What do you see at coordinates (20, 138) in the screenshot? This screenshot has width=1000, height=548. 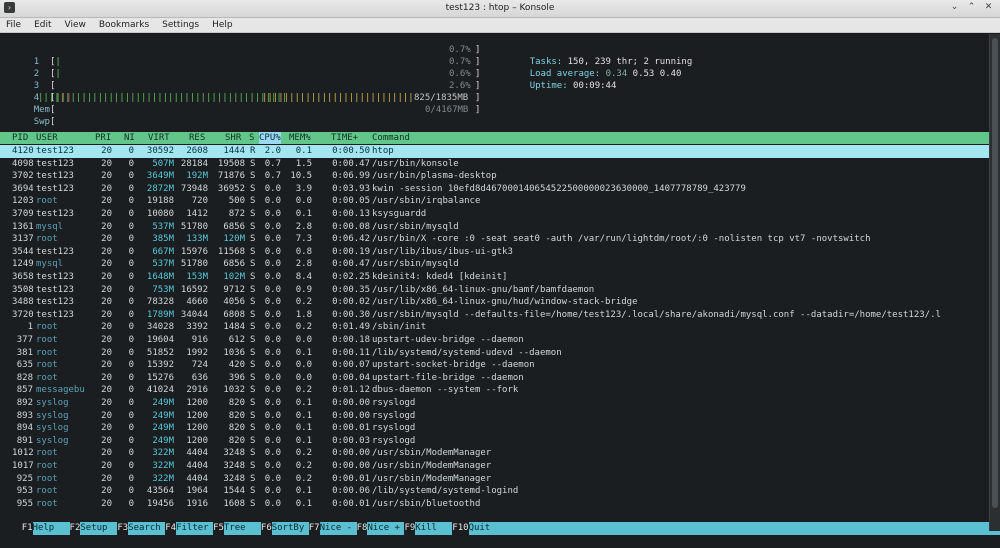 I see `col-pid: PID` at bounding box center [20, 138].